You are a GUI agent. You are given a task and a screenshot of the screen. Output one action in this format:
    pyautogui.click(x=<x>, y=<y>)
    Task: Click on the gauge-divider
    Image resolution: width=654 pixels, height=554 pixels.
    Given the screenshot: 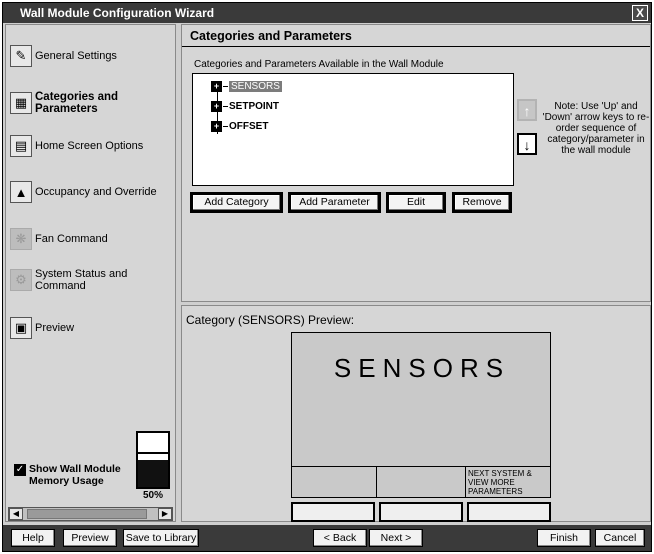 What is the action you would take?
    pyautogui.click(x=153, y=453)
    